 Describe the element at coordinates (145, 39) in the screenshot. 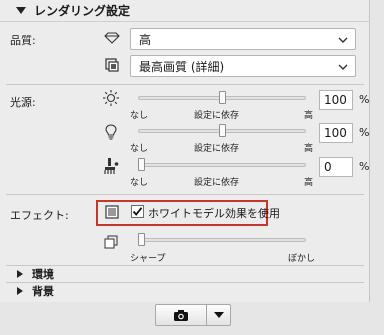

I see `quality-value: 高` at that location.